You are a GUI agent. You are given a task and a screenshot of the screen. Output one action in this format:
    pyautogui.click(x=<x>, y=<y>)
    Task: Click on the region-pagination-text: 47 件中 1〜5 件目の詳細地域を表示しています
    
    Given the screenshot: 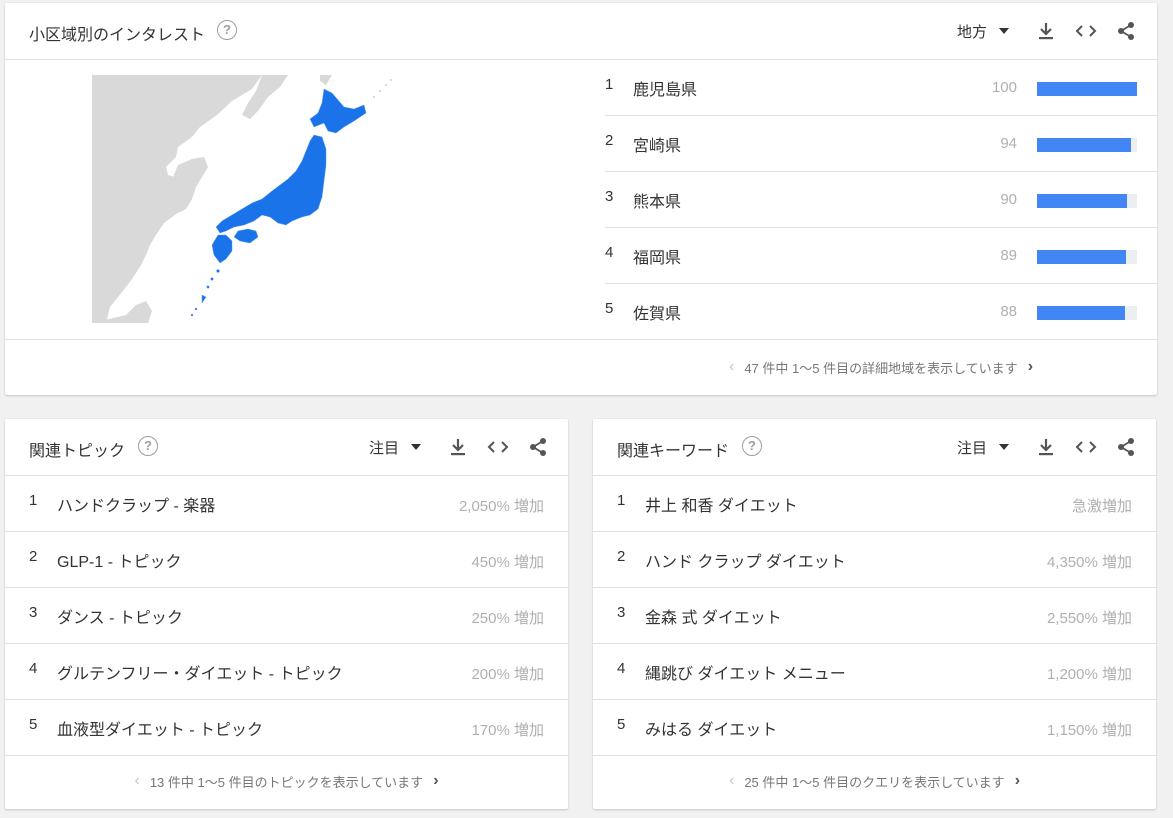 What is the action you would take?
    pyautogui.click(x=881, y=368)
    